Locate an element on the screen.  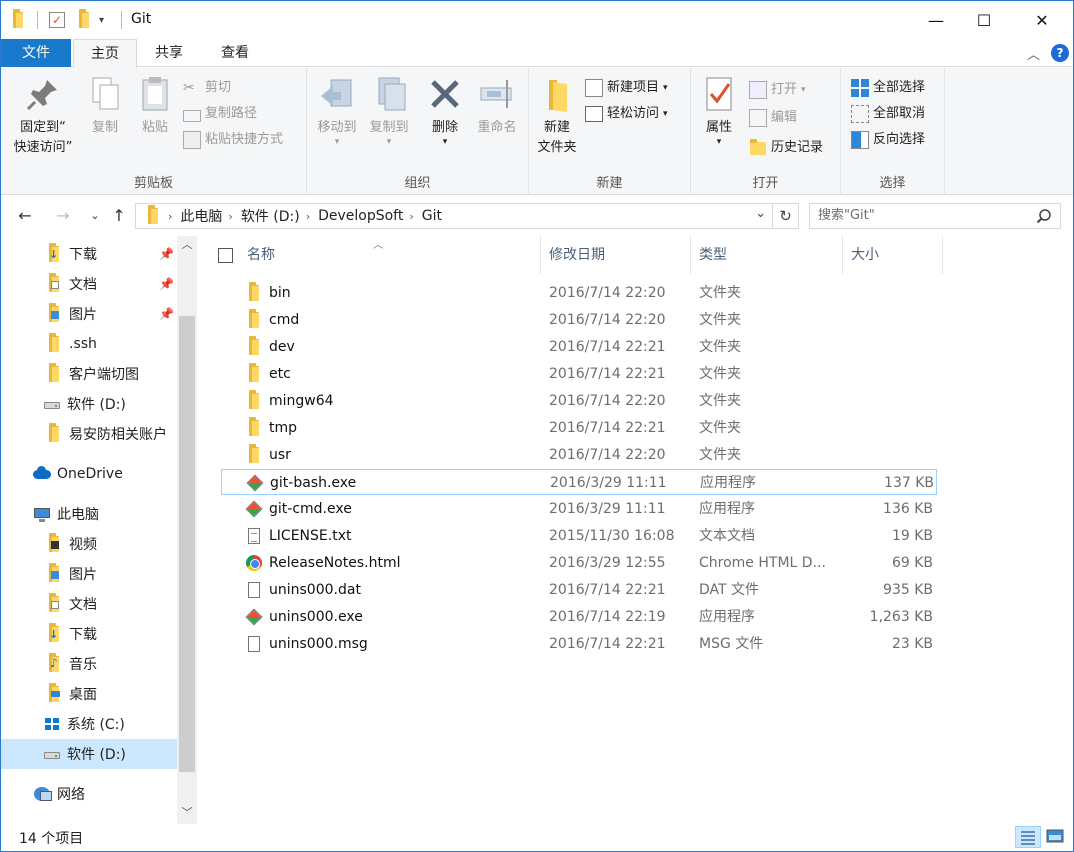
file-name: dev is located at coordinates (282, 347).